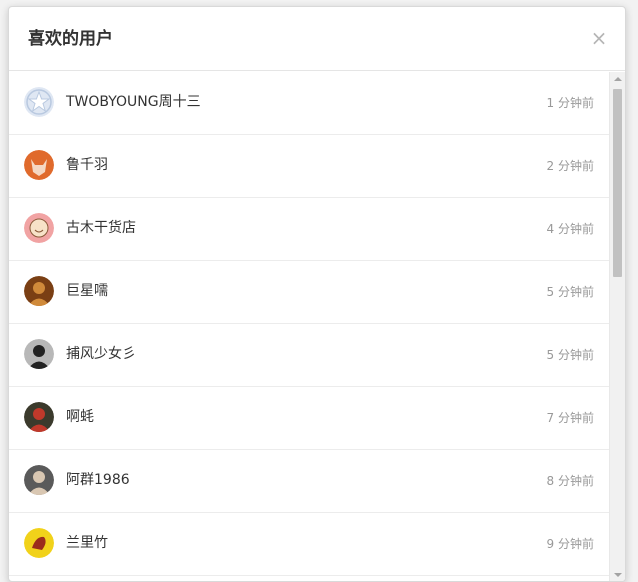  Describe the element at coordinates (87, 543) in the screenshot. I see `user-name-link: 兰里竹` at that location.